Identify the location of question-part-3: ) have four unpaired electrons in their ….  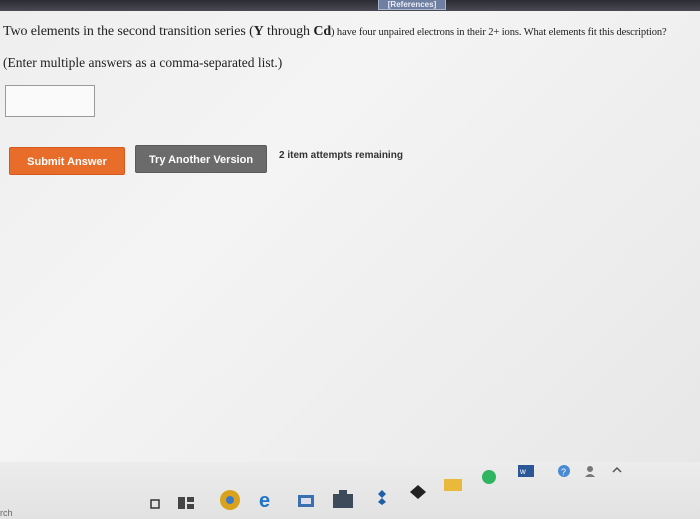
(499, 32).